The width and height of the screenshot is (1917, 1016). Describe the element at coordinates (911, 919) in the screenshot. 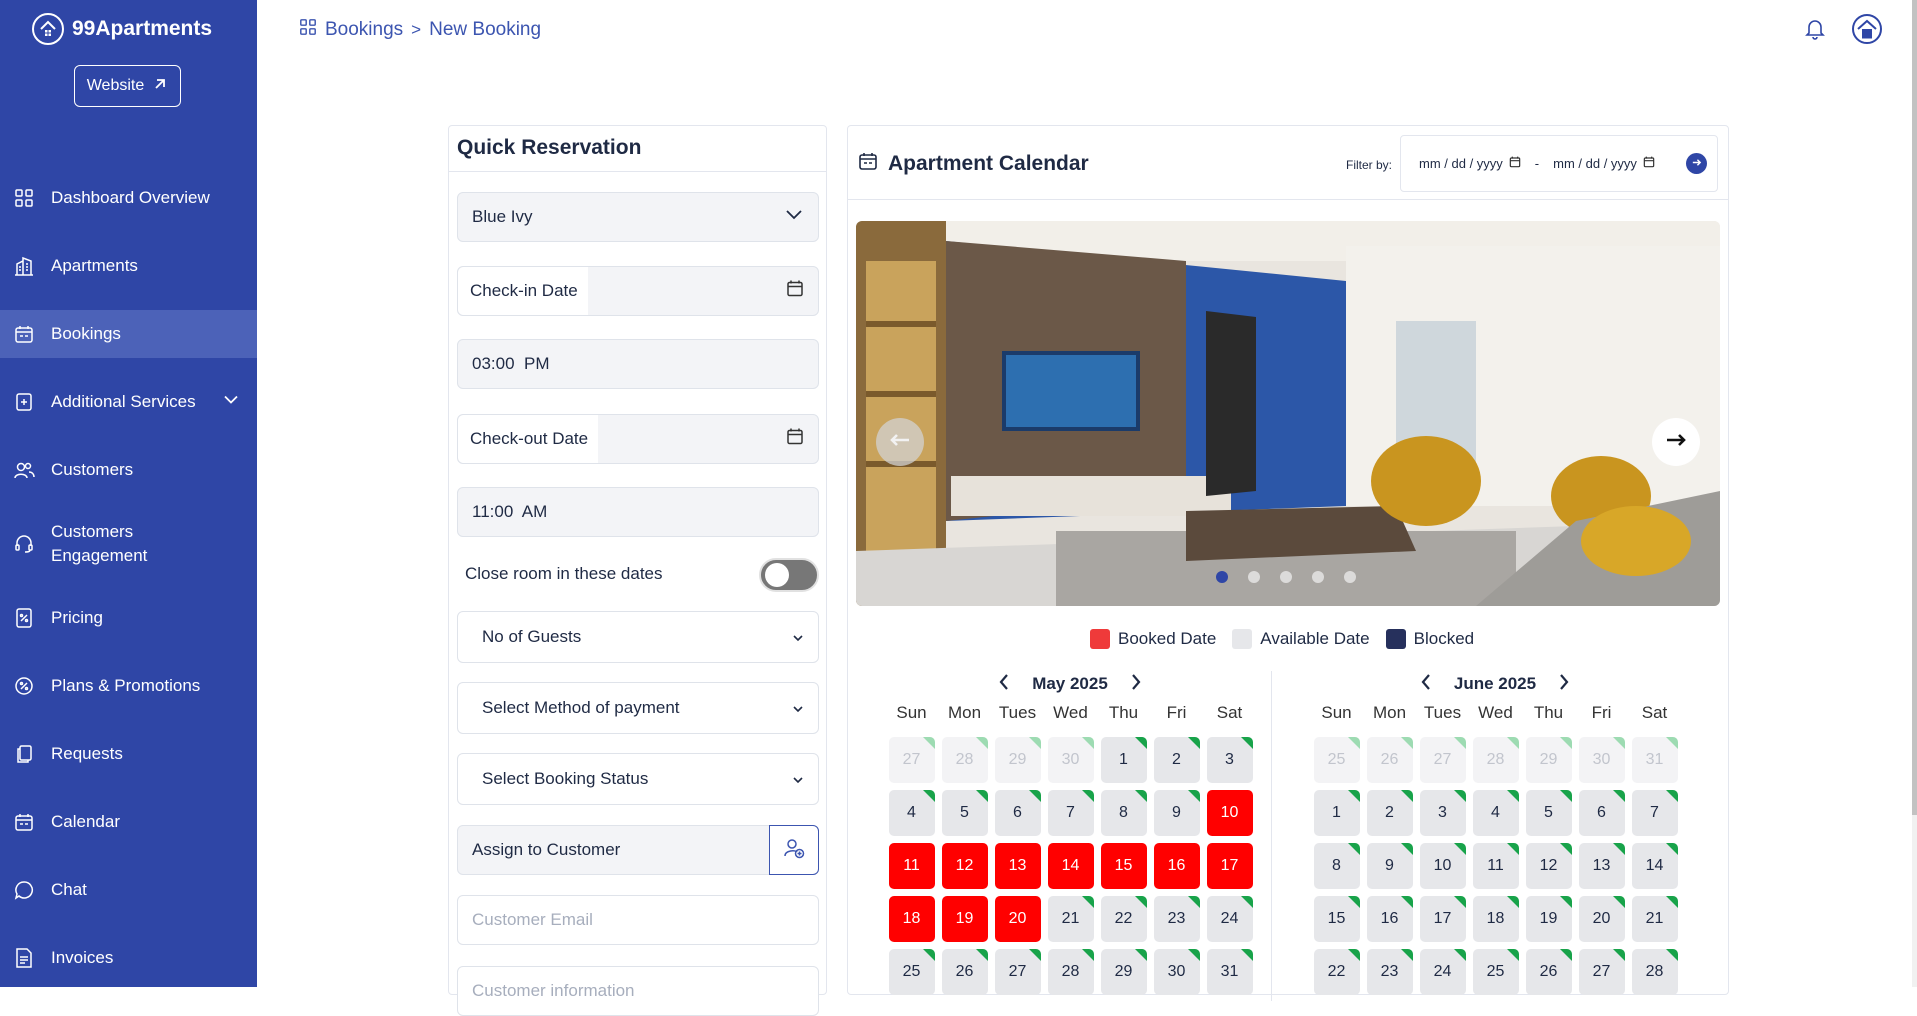

I see `calendar-day-booked: 18` at that location.